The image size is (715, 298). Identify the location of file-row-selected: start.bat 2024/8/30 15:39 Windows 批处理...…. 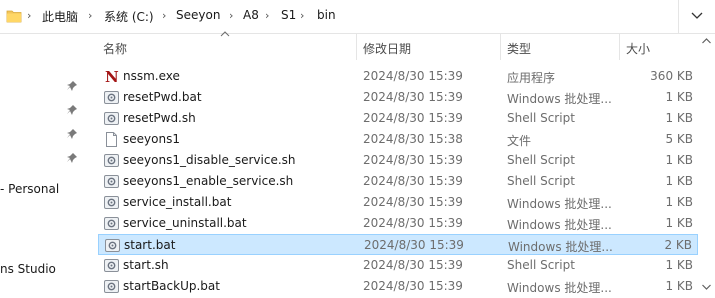
(398, 244).